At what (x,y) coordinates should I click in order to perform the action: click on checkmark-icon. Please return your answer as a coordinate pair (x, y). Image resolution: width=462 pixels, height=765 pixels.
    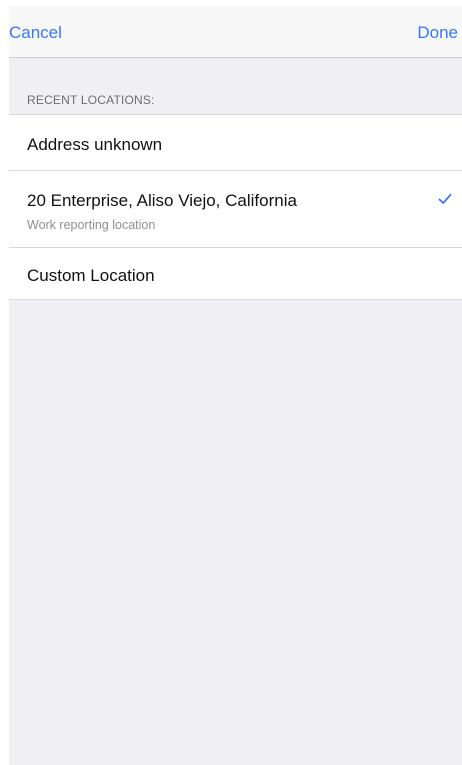
    Looking at the image, I should click on (445, 198).